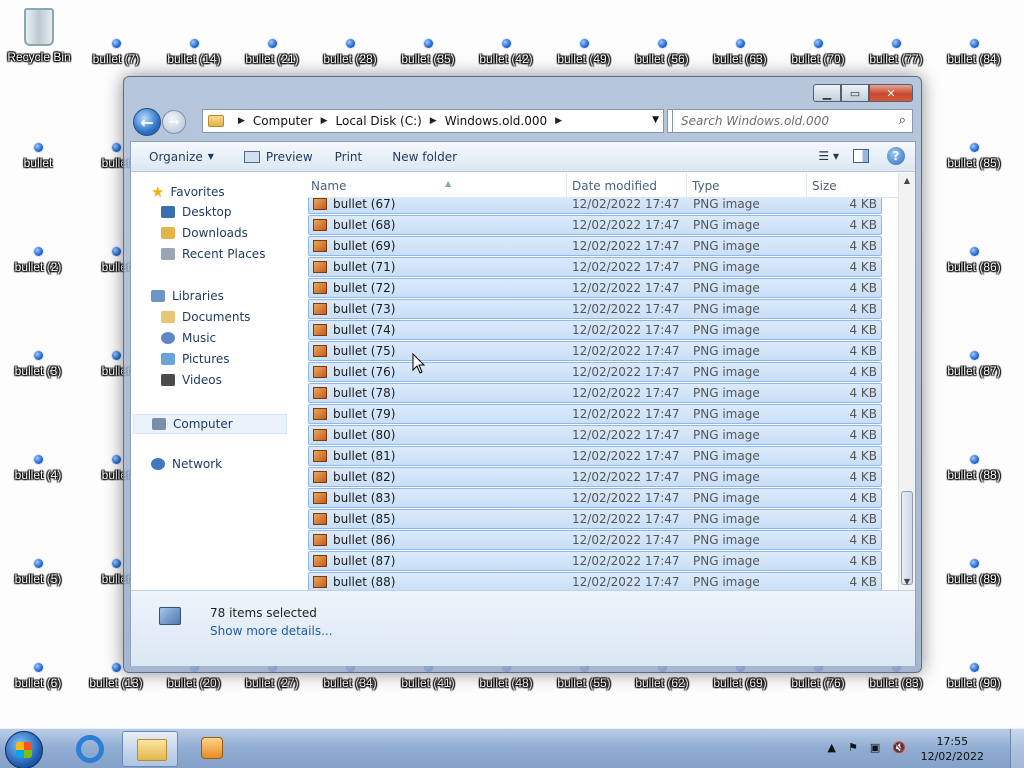  I want to click on nav-computer: Computer, so click(210, 424).